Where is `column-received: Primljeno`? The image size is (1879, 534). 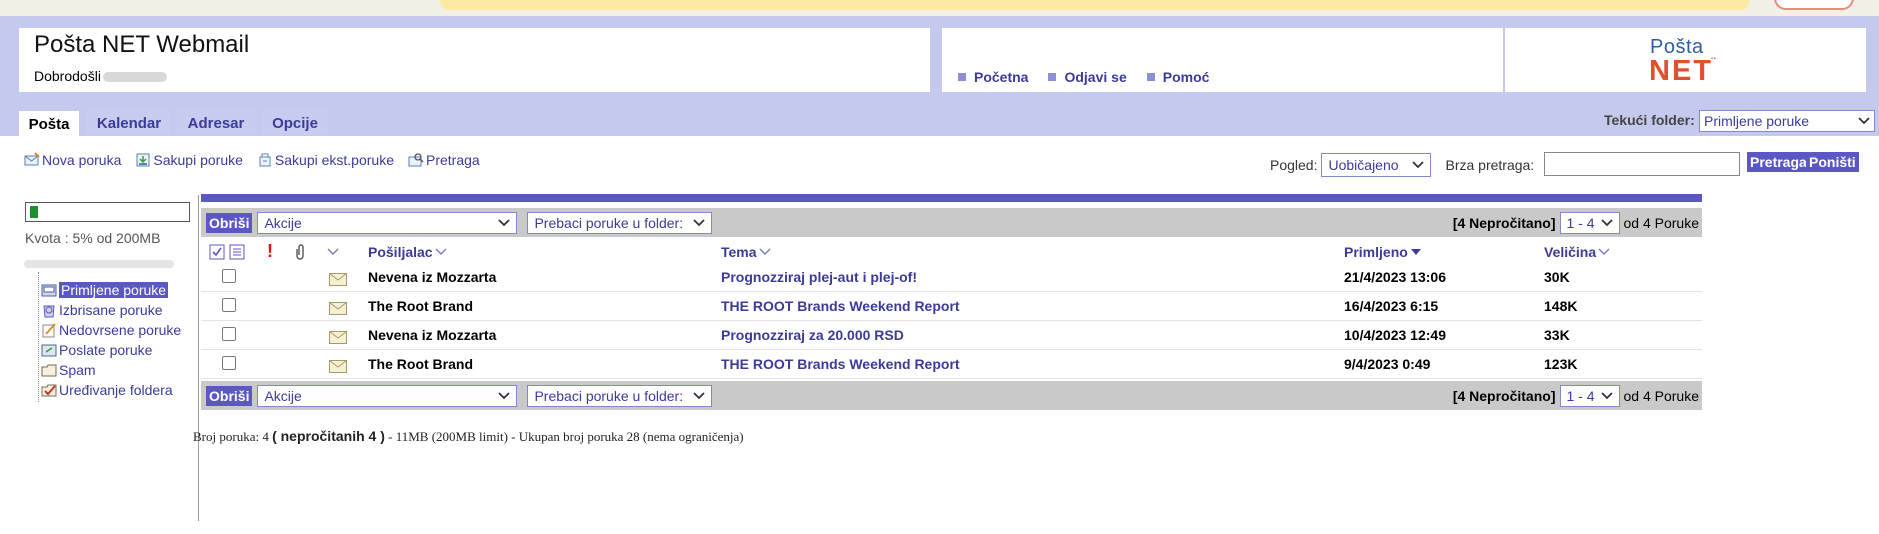 column-received: Primljeno is located at coordinates (1383, 252).